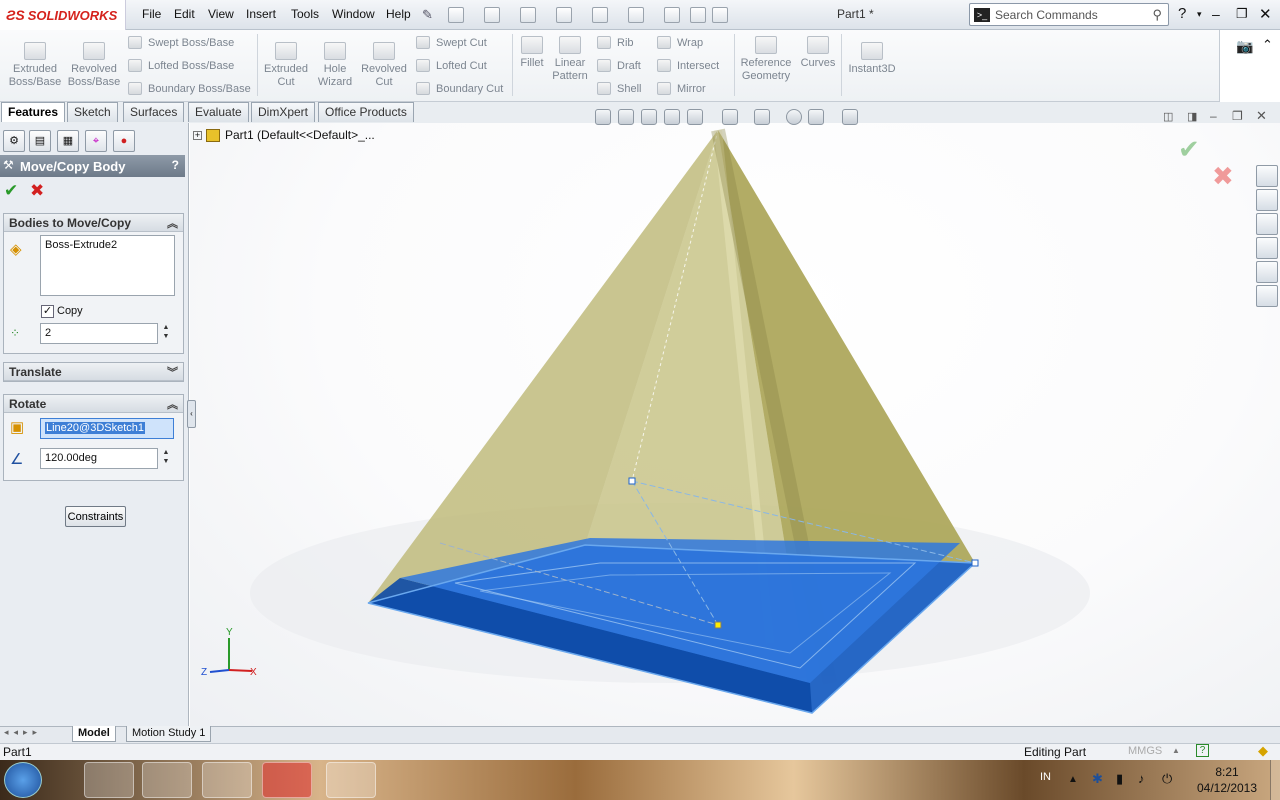 Image resolution: width=1280 pixels, height=800 pixels. I want to click on bodies-group-header: Bodies to Move/Copy ︽, so click(93, 223).